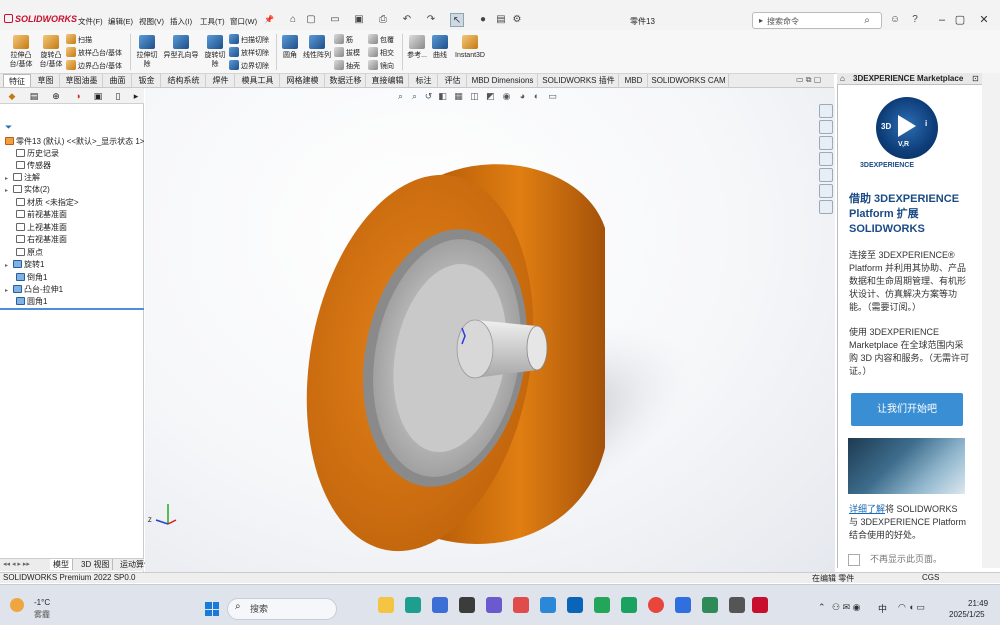 Image resolution: width=1000 pixels, height=625 pixels. I want to click on tree-item-top-plane: 上视基准面, so click(37, 228).